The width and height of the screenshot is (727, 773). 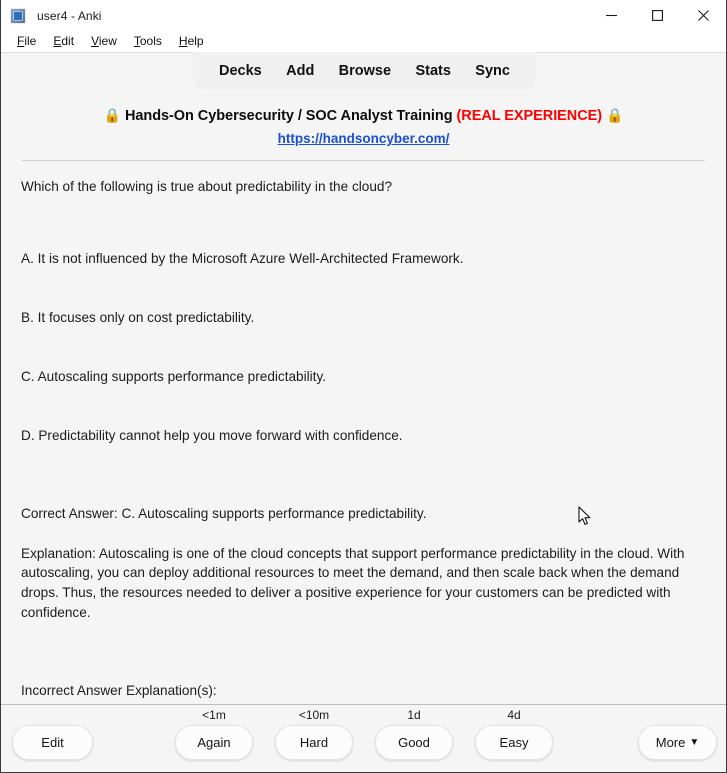 I want to click on menu-edit: Edit, so click(x=63, y=41).